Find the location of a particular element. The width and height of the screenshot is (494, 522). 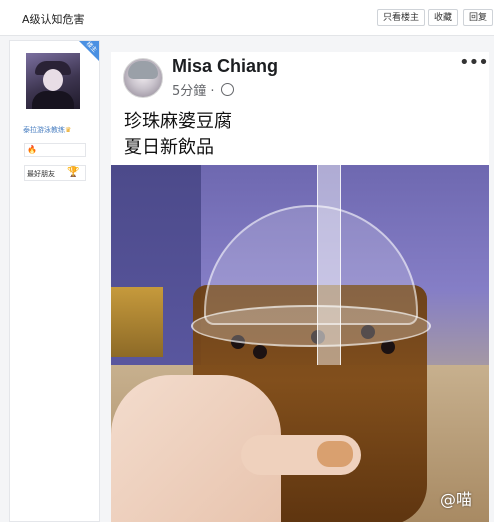

globe-icon is located at coordinates (227, 89).